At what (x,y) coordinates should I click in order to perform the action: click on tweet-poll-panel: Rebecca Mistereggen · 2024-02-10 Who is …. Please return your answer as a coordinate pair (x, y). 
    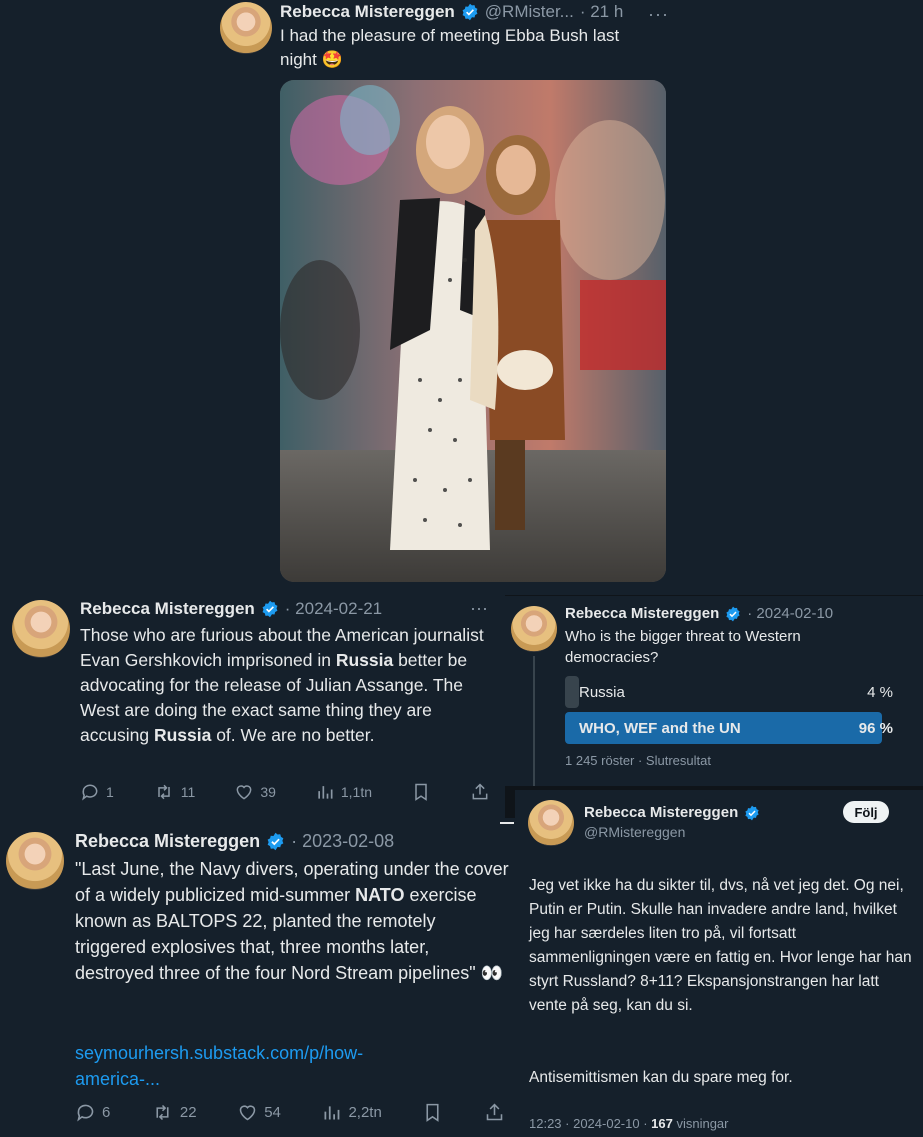
    Looking at the image, I should click on (714, 691).